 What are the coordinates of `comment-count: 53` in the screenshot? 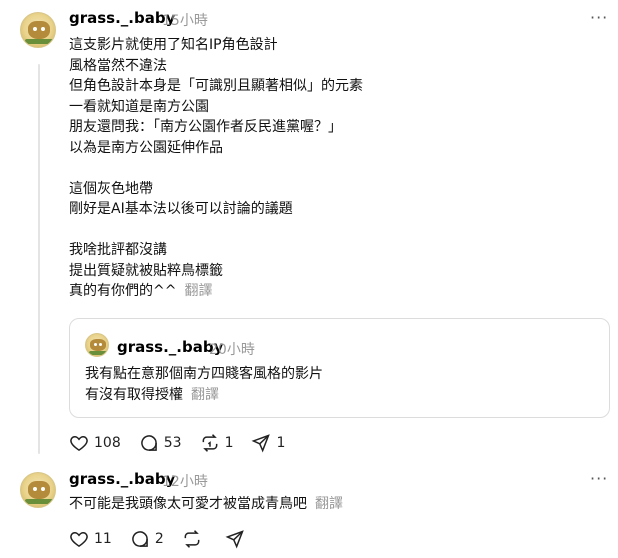 It's located at (172, 443).